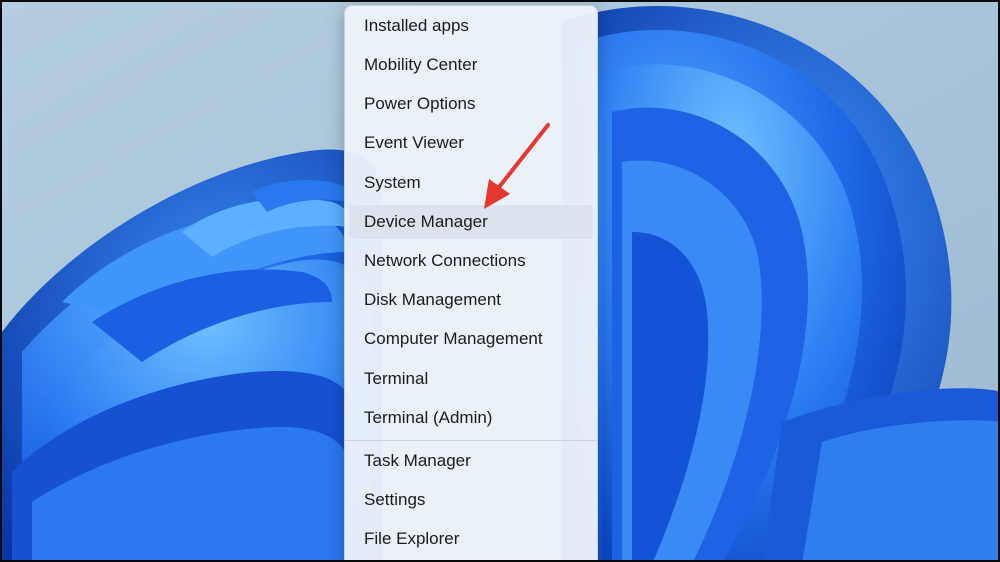 This screenshot has height=562, width=1000. I want to click on menu-item-event-viewer: Event Viewer, so click(471, 143).